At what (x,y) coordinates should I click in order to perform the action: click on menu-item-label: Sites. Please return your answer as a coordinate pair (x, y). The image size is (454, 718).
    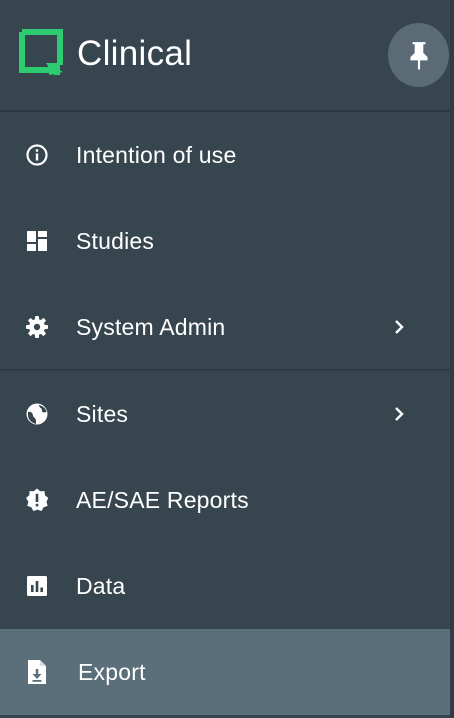
    Looking at the image, I should click on (102, 414).